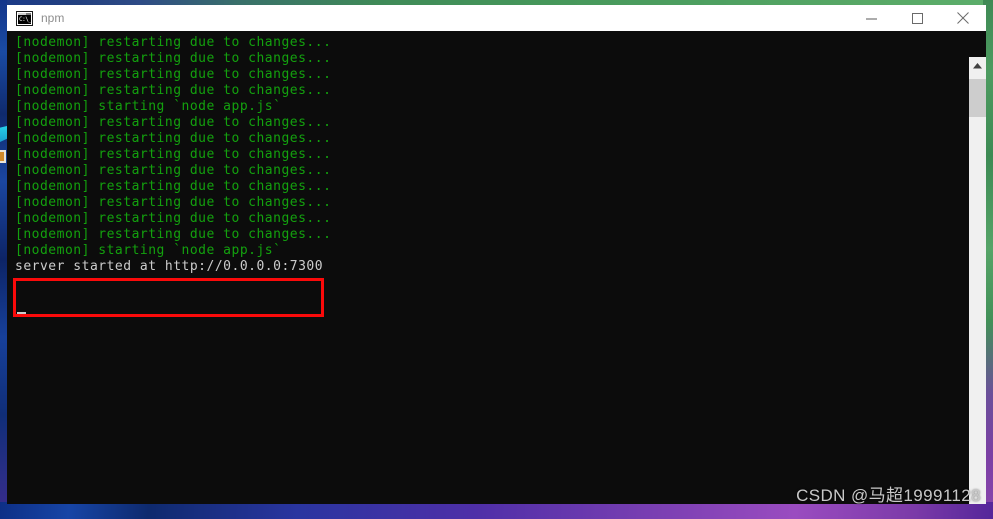 The image size is (993, 519). Describe the element at coordinates (871, 18) in the screenshot. I see `minimize-button` at that location.